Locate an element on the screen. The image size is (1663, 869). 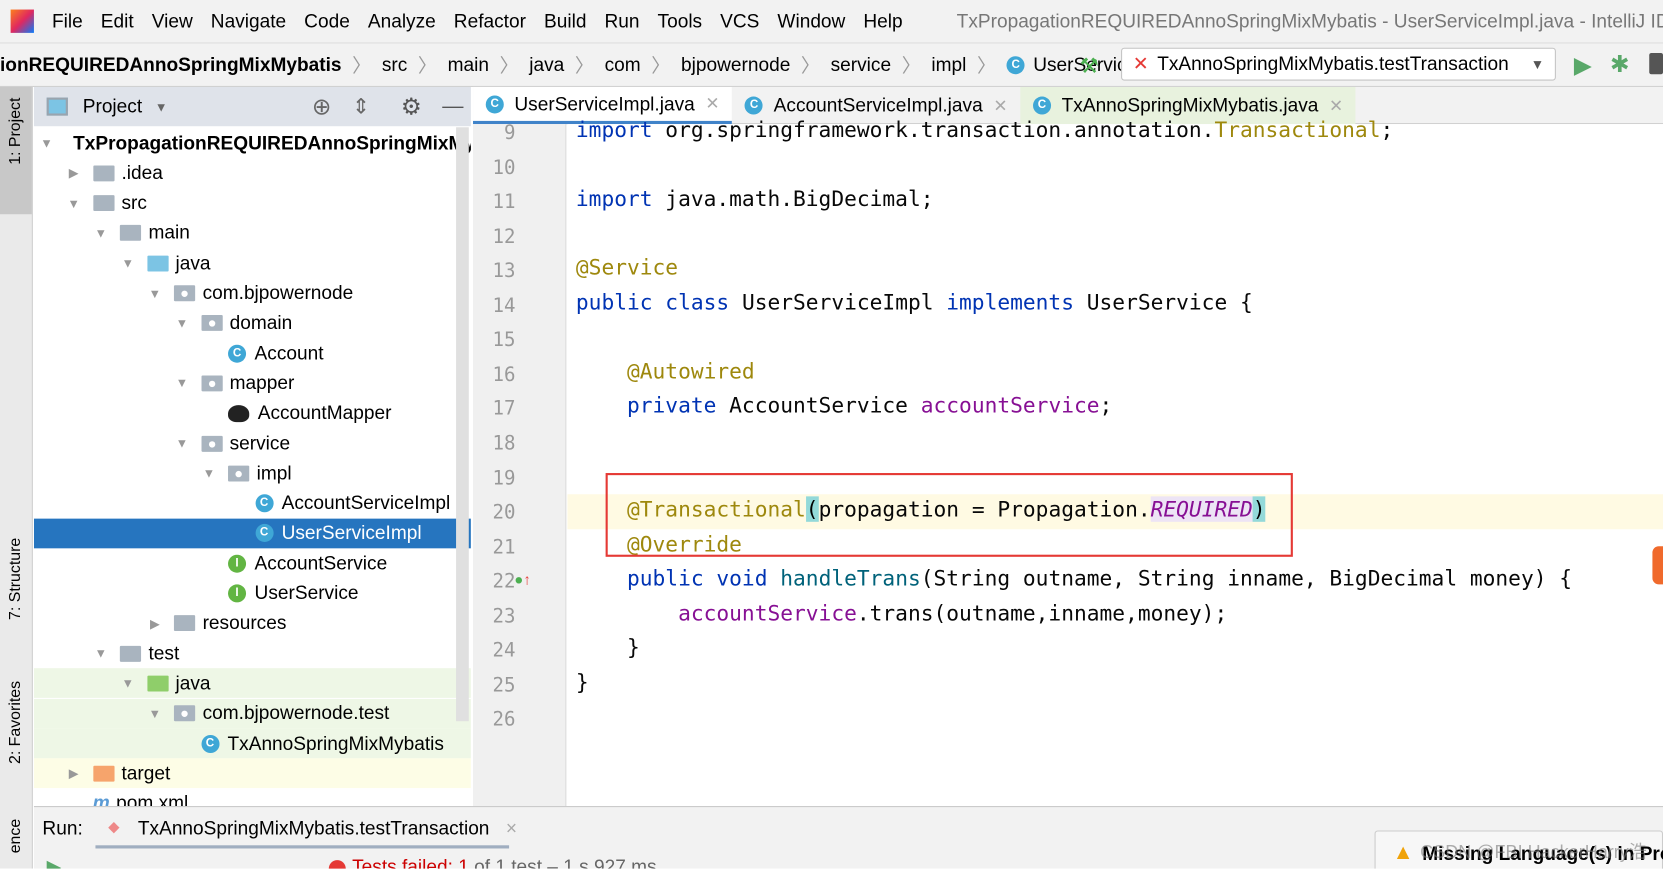
persistence-tool-button: ence is located at coordinates (15, 836).